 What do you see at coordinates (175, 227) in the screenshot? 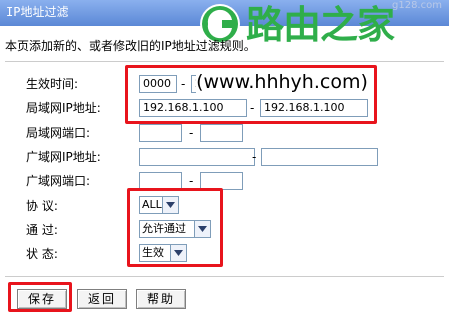
I see `highlight-protocol-pass-status` at bounding box center [175, 227].